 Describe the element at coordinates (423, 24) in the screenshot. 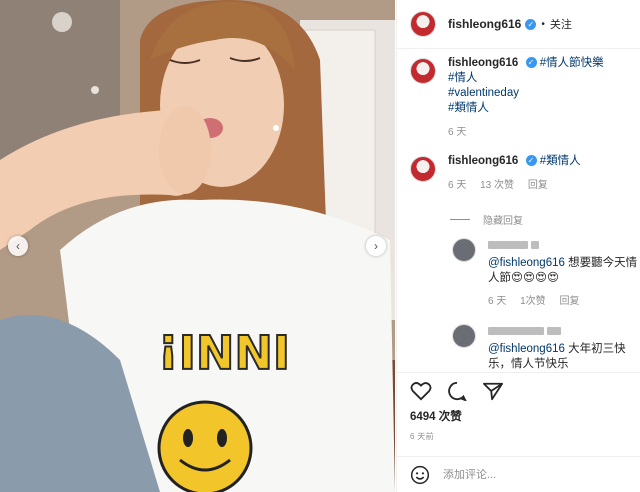

I see `author-avatar` at that location.